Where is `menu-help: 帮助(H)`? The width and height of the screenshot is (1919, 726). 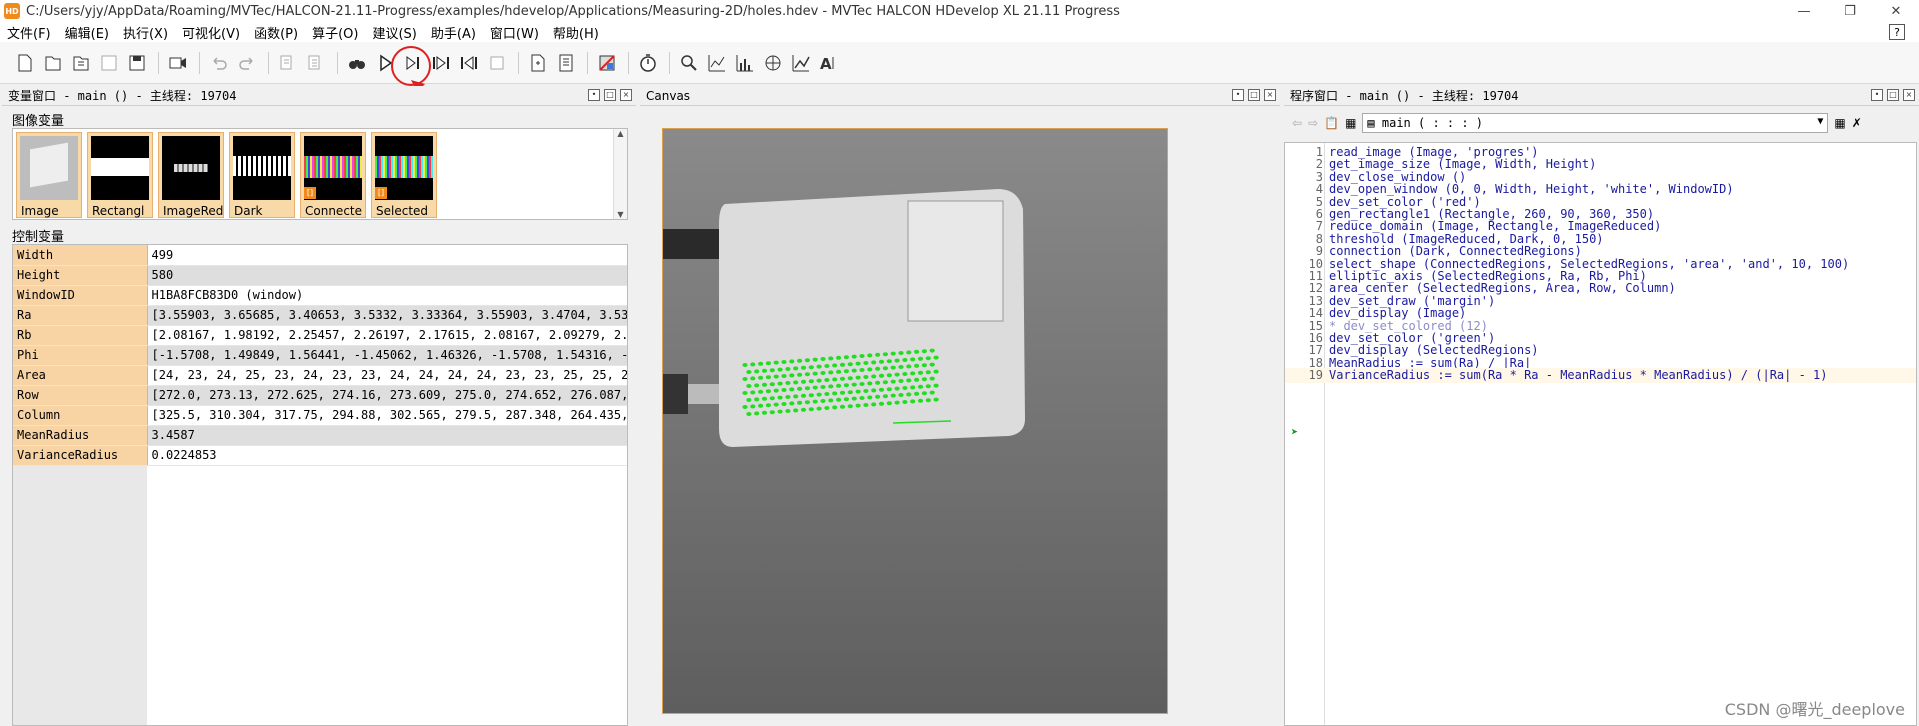 menu-help: 帮助(H) is located at coordinates (576, 32).